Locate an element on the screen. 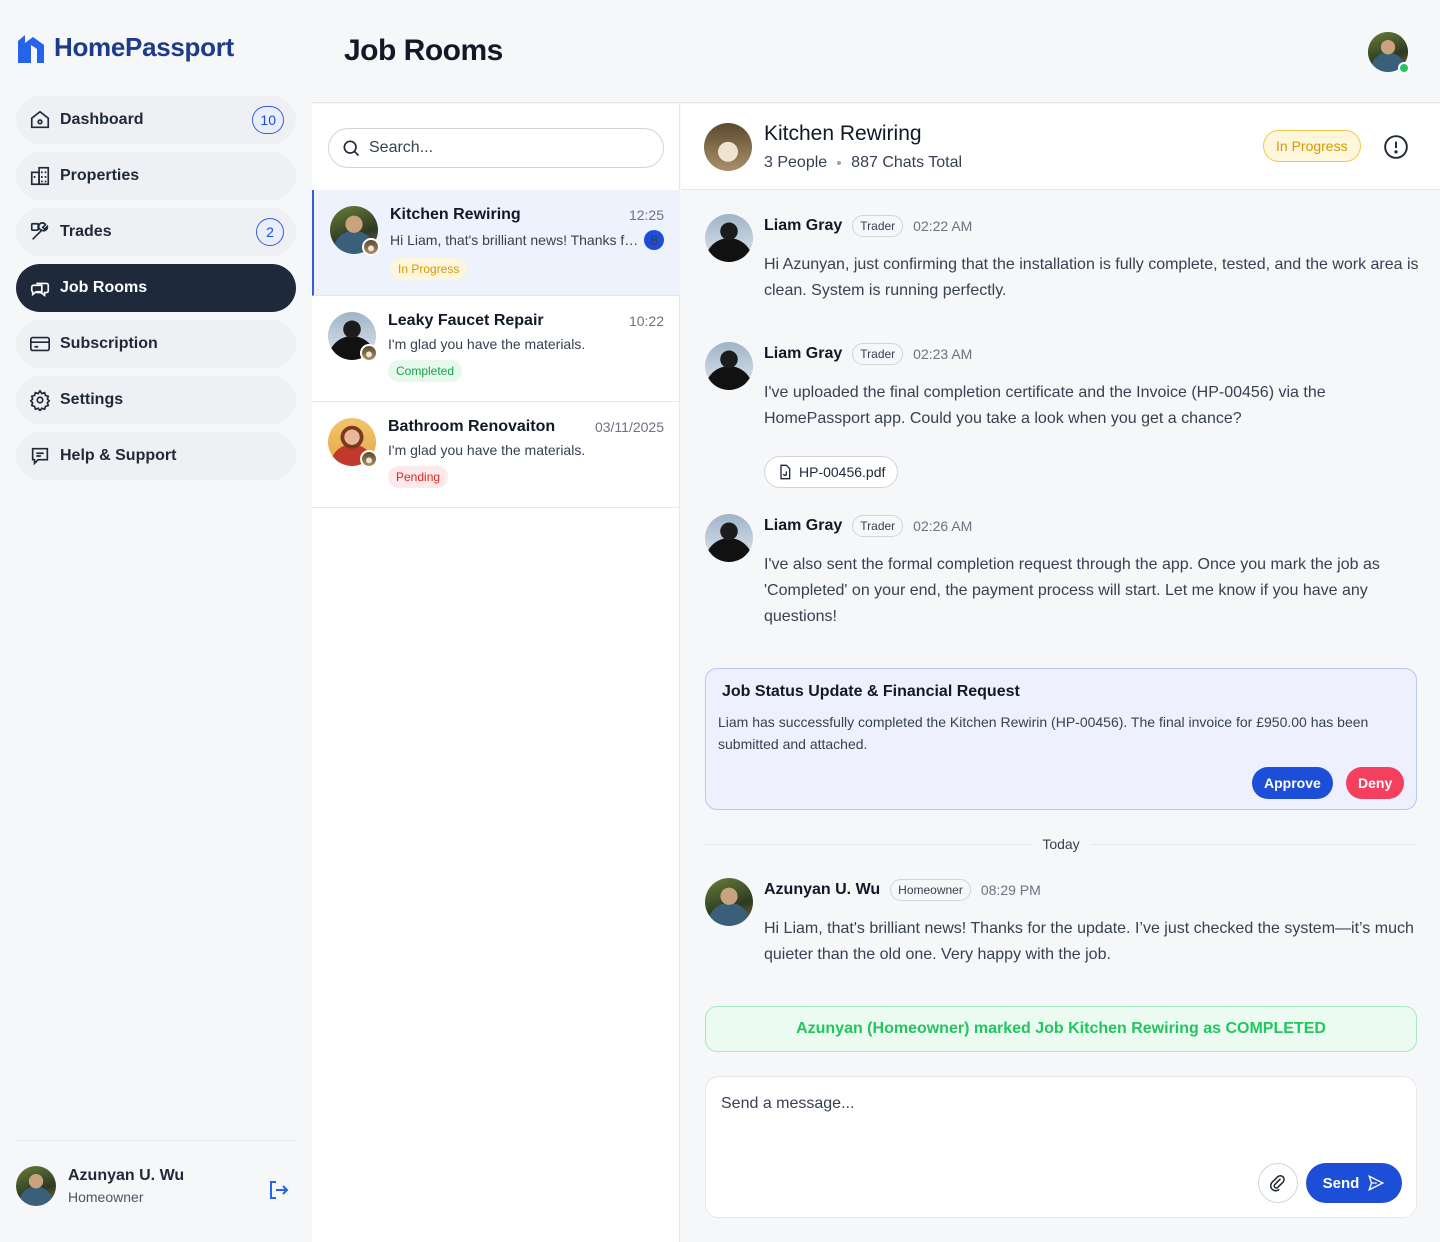 This screenshot has width=1440, height=1242. user-avatar is located at coordinates (36, 1186).